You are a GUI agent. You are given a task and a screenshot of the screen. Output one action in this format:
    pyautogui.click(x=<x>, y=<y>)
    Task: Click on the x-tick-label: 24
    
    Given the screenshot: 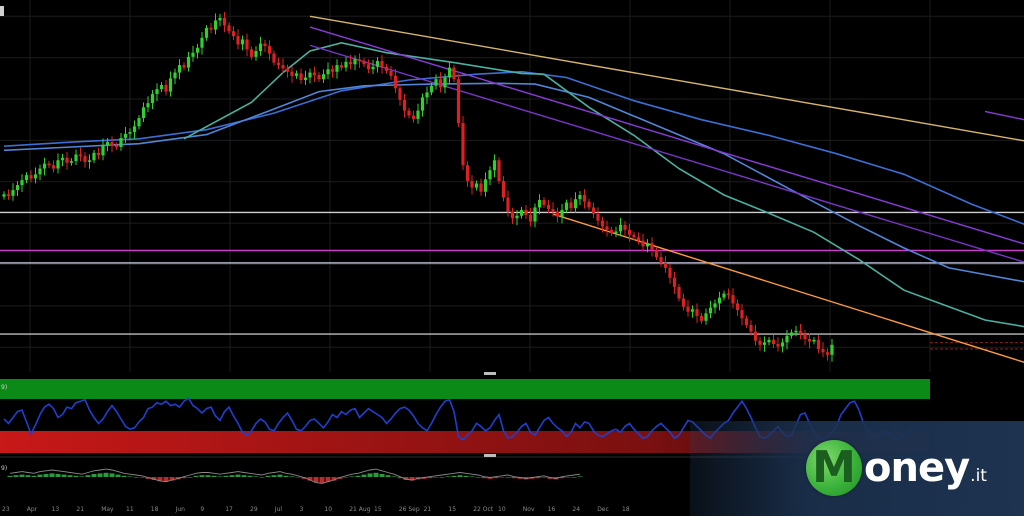 What is the action you would take?
    pyautogui.click(x=576, y=509)
    